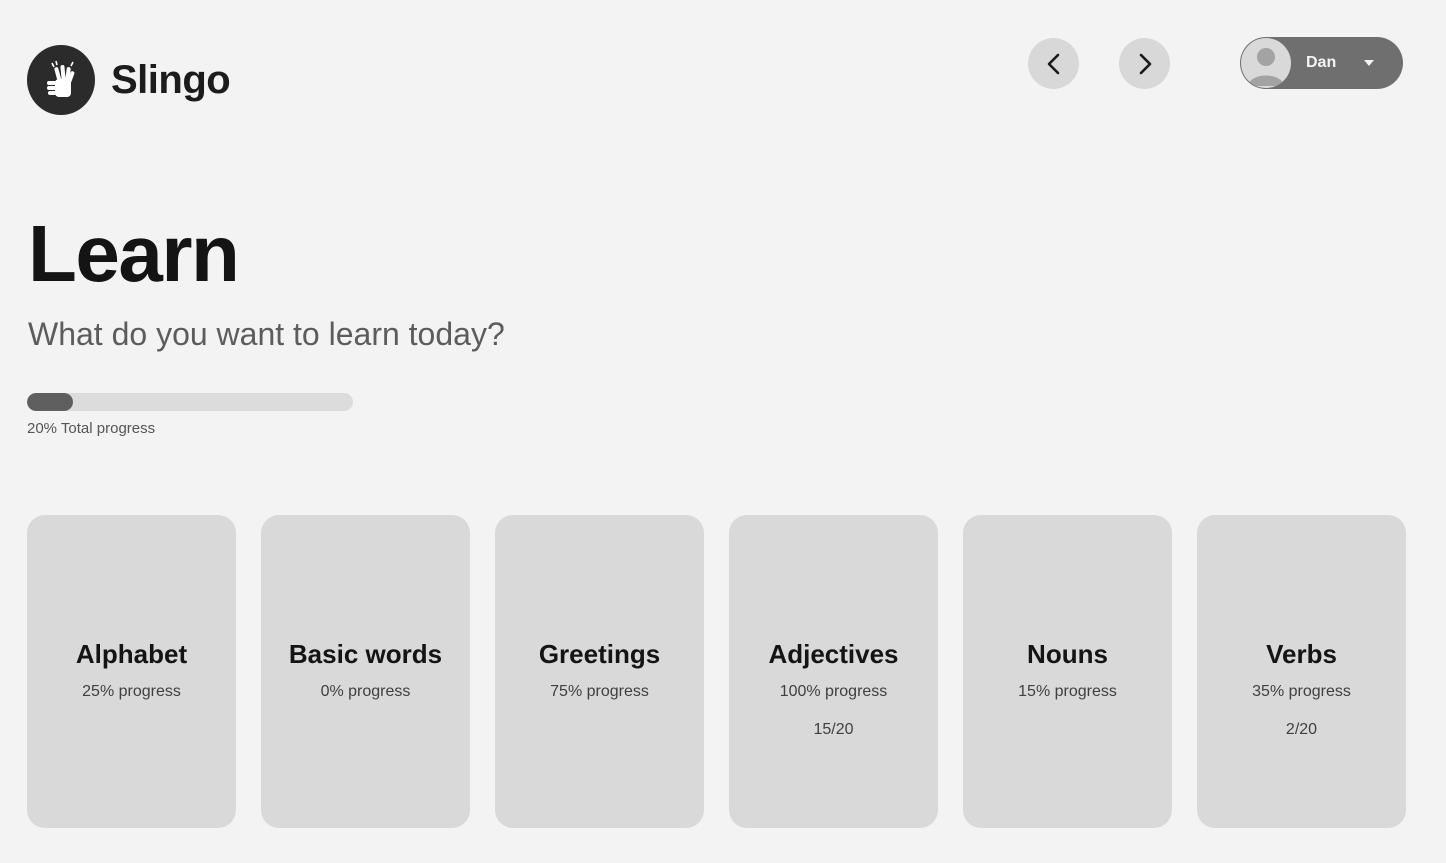  I want to click on back-button, so click(1053, 63).